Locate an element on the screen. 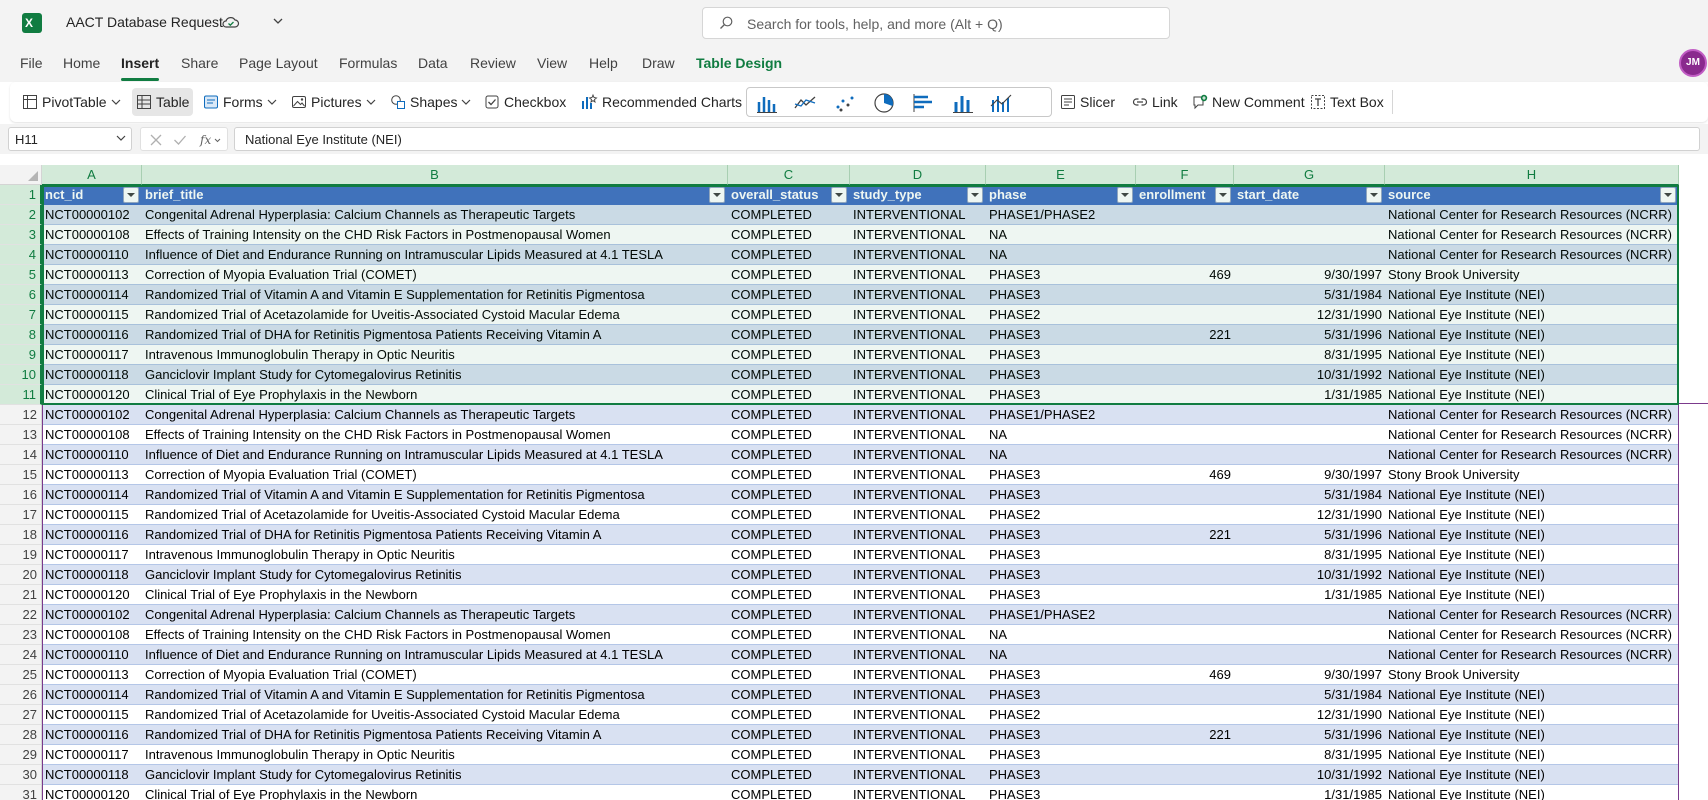 This screenshot has height=800, width=1708. table-cell: NA is located at coordinates (1061, 255).